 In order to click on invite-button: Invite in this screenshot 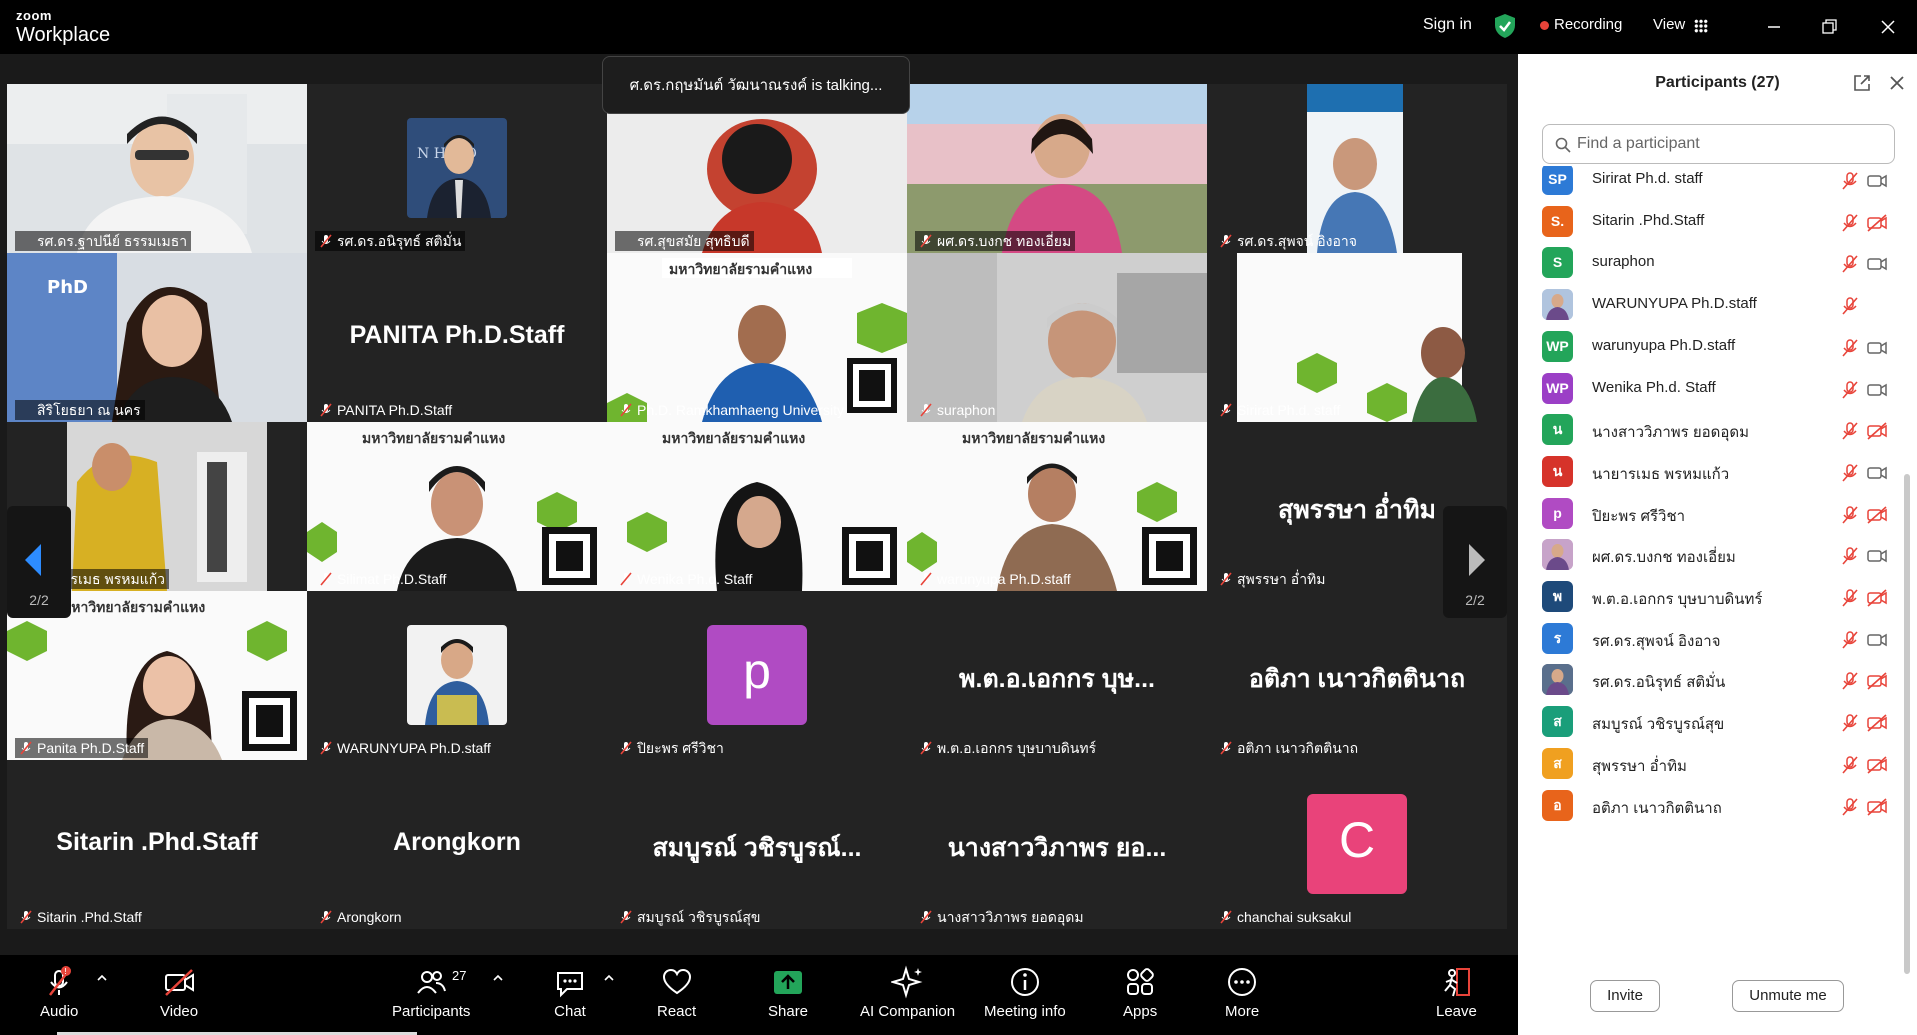, I will do `click(1625, 996)`.